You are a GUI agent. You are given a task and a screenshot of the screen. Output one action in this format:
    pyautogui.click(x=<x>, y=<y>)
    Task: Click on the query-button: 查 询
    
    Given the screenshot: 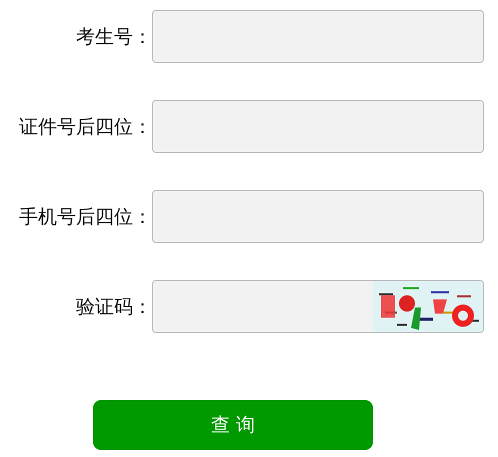 What is the action you would take?
    pyautogui.click(x=233, y=425)
    